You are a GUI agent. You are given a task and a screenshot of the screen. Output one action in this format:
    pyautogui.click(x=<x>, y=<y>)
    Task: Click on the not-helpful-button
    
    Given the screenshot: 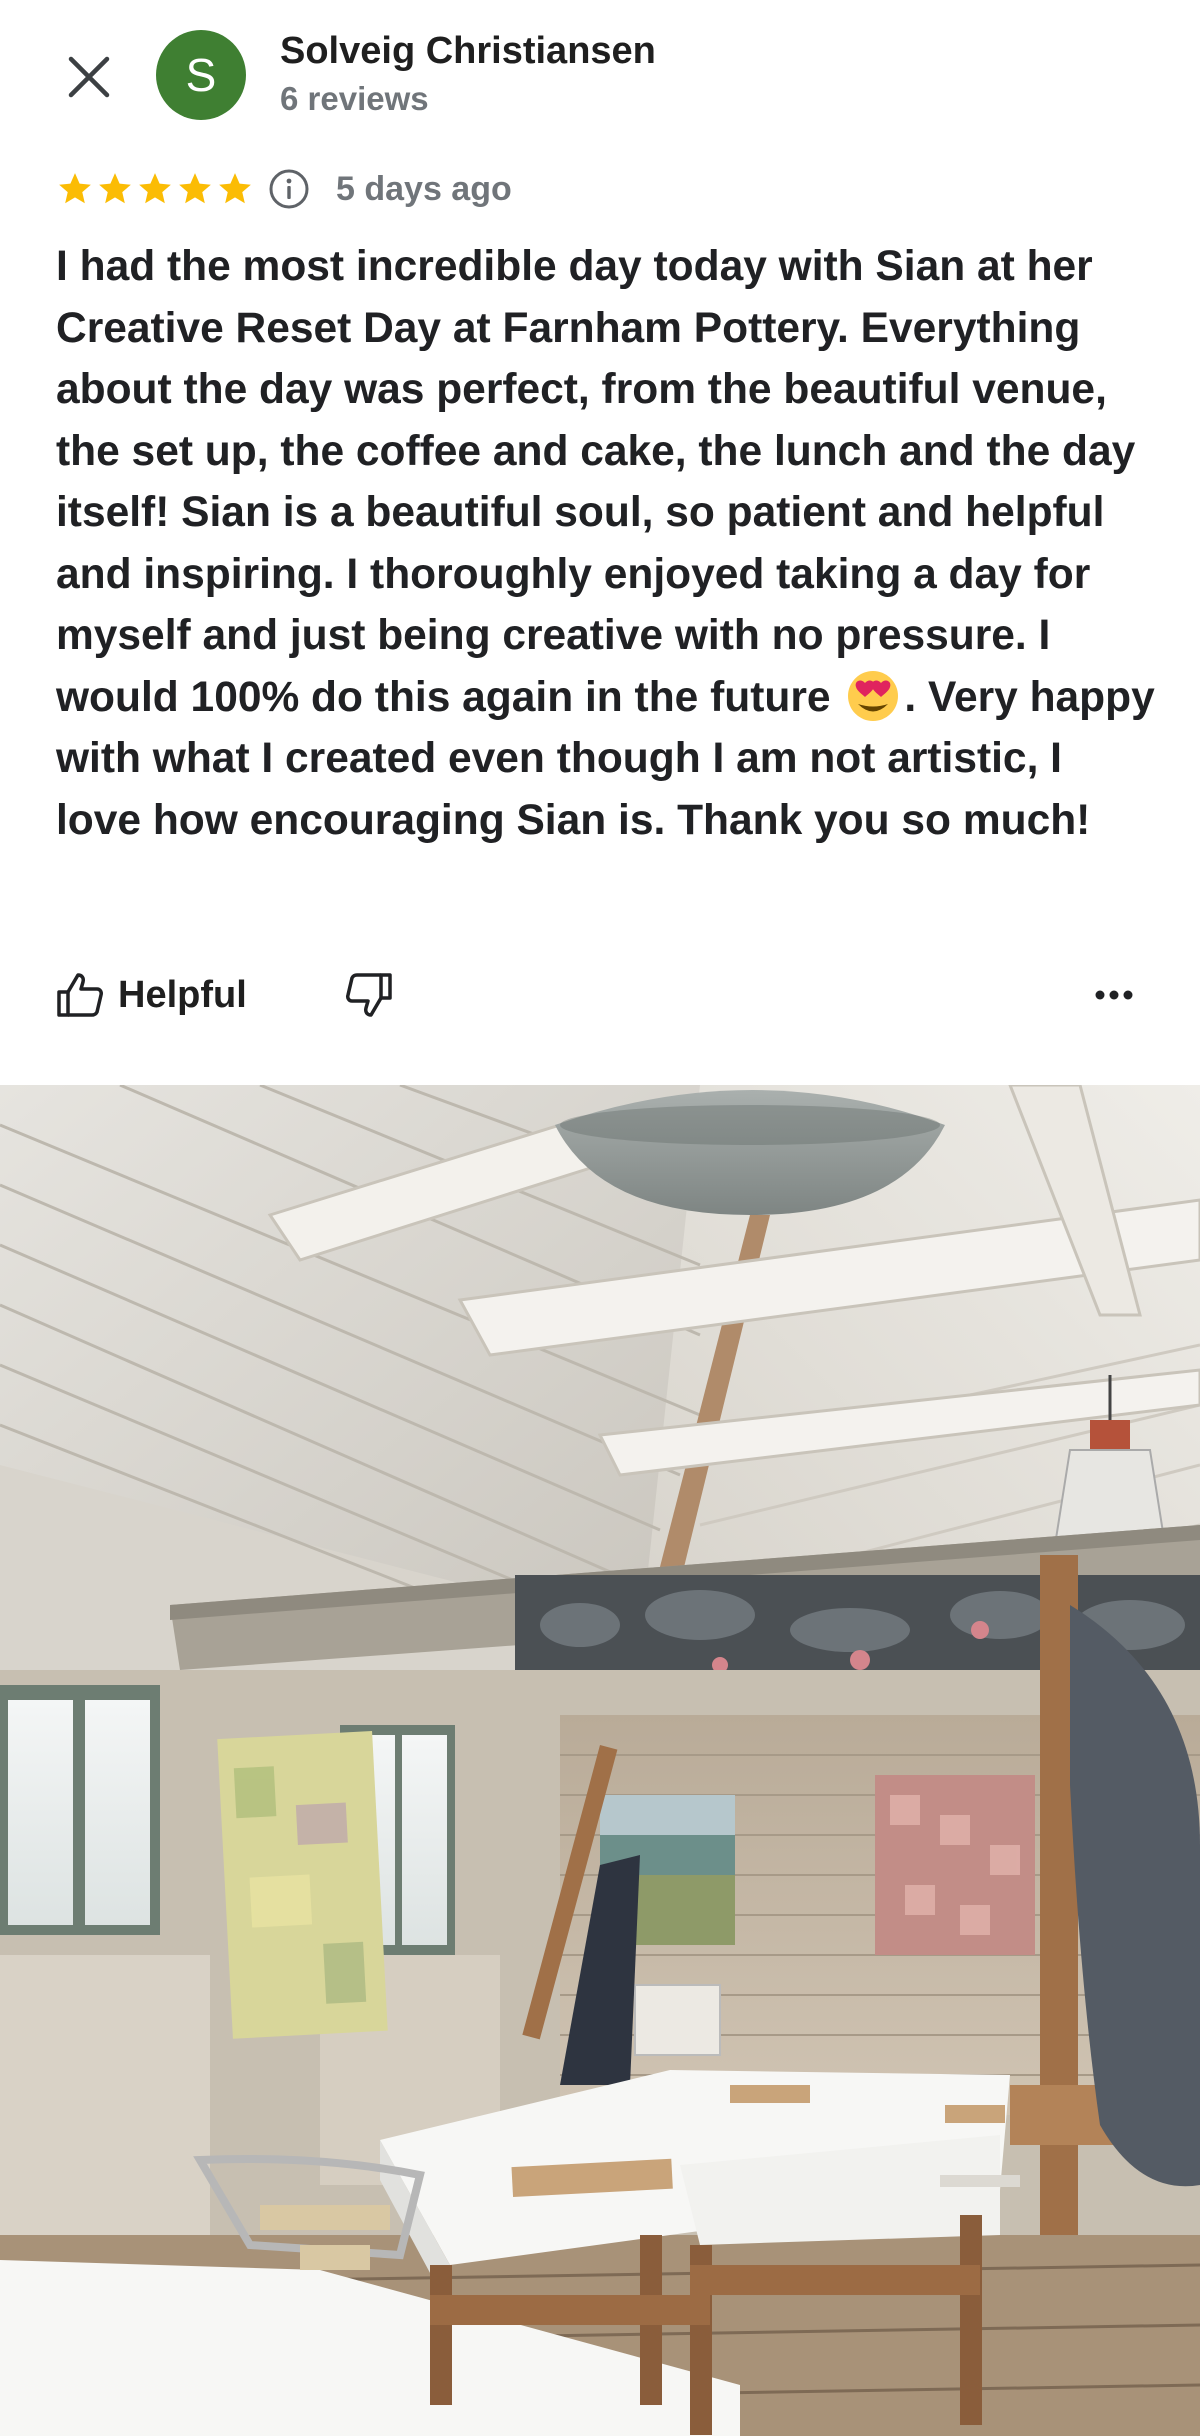 What is the action you would take?
    pyautogui.click(x=369, y=995)
    